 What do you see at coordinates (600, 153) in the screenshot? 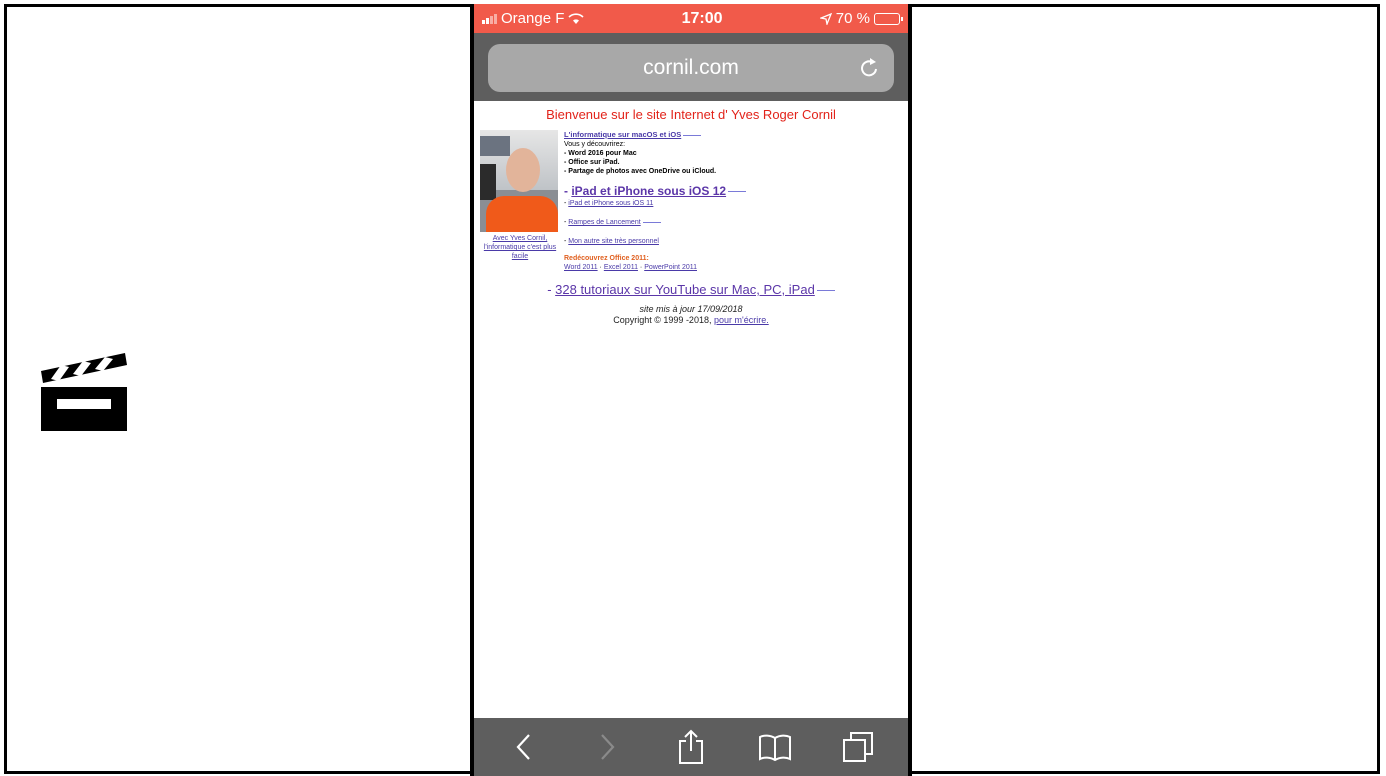
I see `discover-item: - Word 2016 pour Mac` at bounding box center [600, 153].